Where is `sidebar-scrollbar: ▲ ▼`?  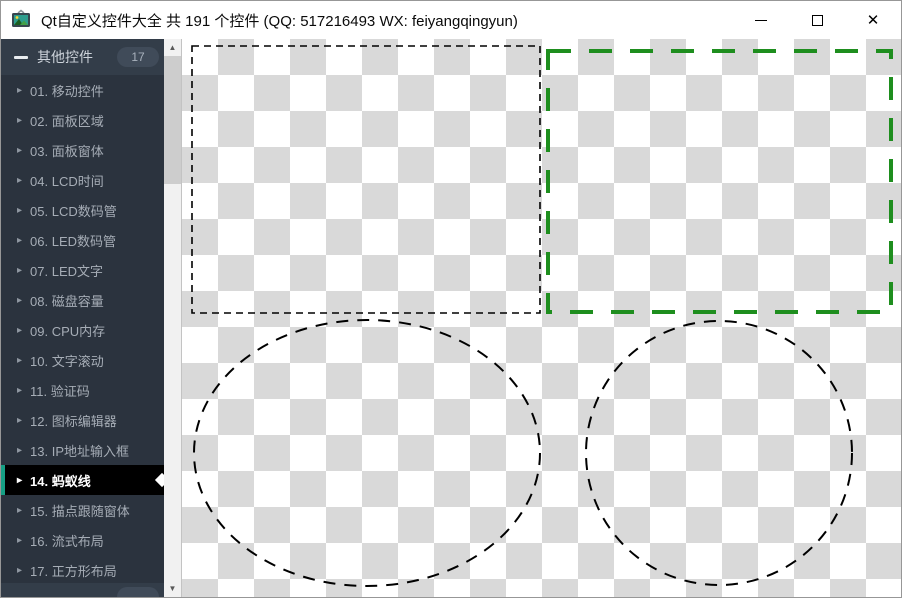 sidebar-scrollbar: ▲ ▼ is located at coordinates (172, 318).